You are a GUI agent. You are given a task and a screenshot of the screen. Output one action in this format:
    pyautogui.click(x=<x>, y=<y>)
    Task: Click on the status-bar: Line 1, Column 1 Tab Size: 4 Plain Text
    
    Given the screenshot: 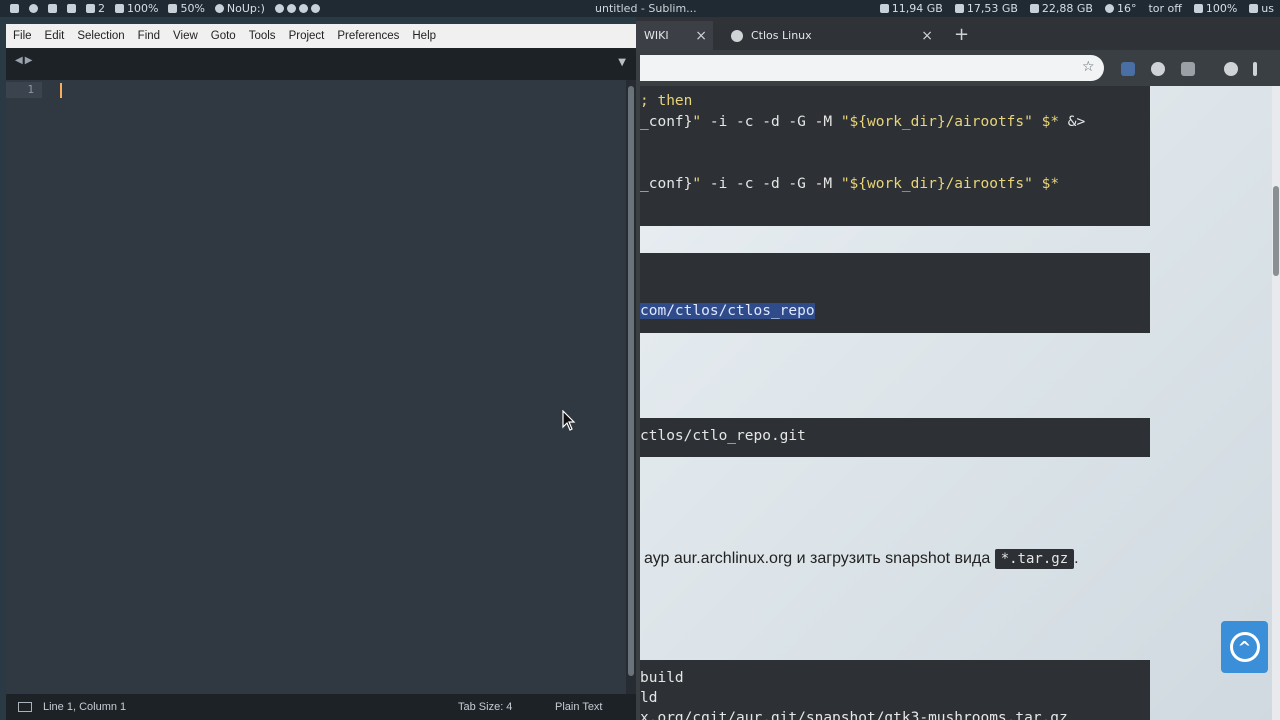 What is the action you would take?
    pyautogui.click(x=321, y=707)
    